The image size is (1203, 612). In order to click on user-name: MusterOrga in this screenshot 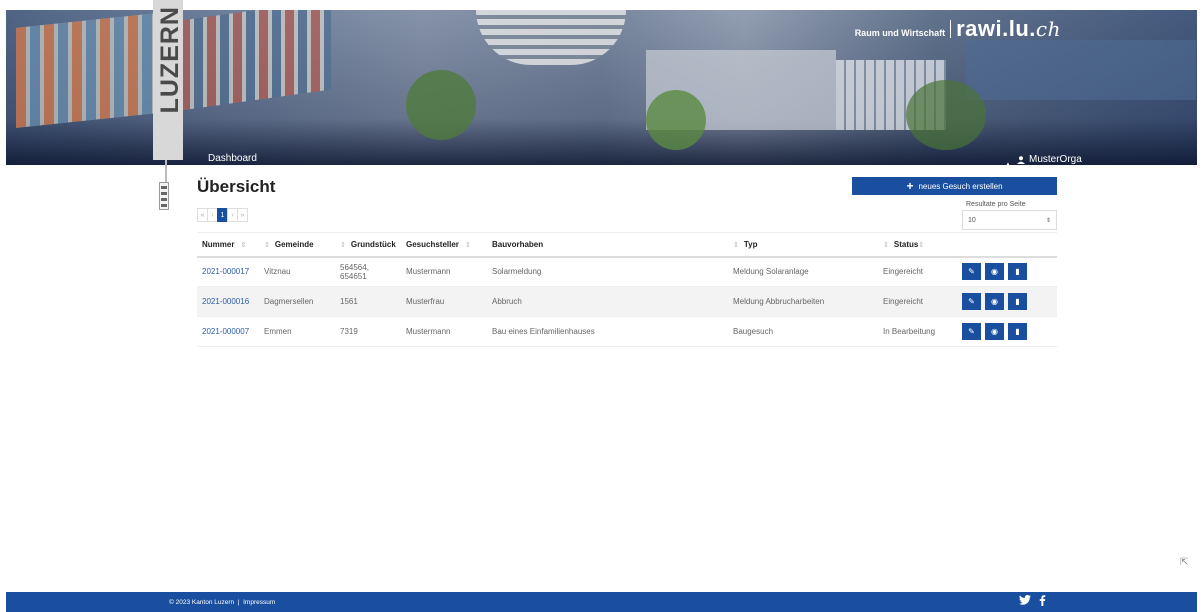, I will do `click(1055, 159)`.